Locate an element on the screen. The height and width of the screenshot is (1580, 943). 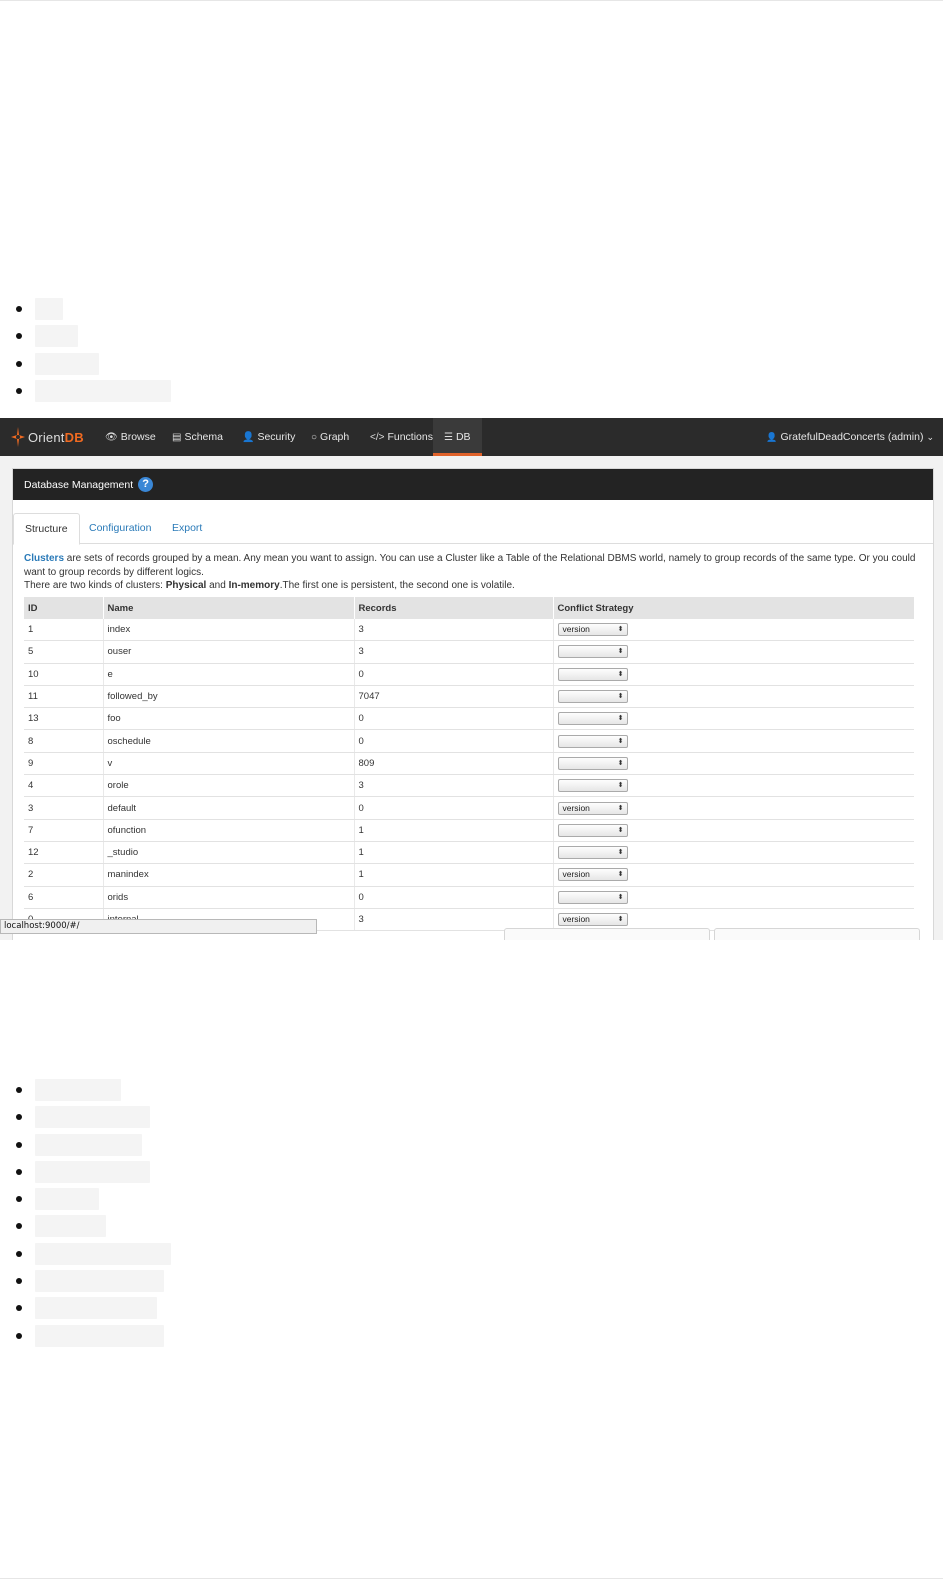
column-header-records: Records is located at coordinates (454, 608).